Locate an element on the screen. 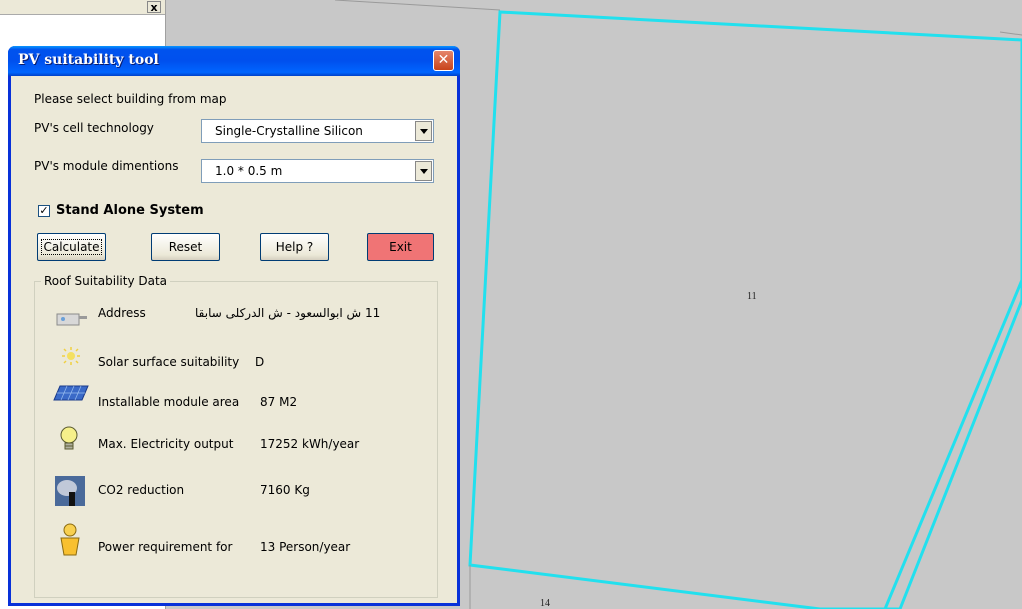 Image resolution: width=1022 pixels, height=609 pixels. parcel-label-14: 14 is located at coordinates (545, 603).